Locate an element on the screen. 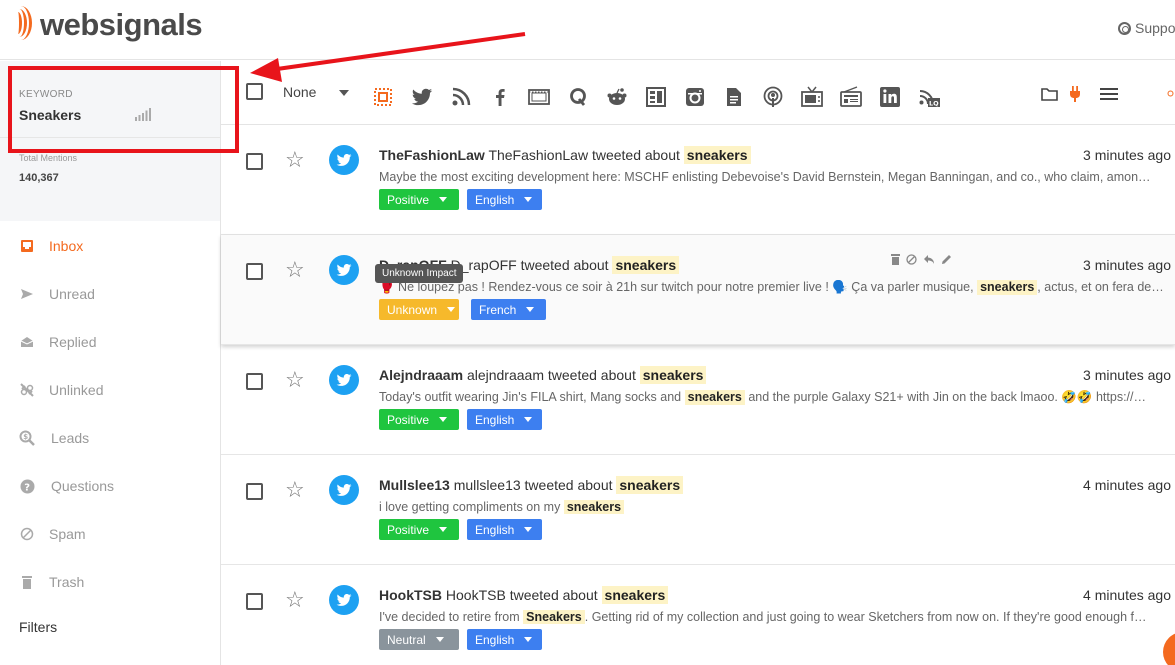 The width and height of the screenshot is (1175, 665). author-name: HookTSB is located at coordinates (410, 595).